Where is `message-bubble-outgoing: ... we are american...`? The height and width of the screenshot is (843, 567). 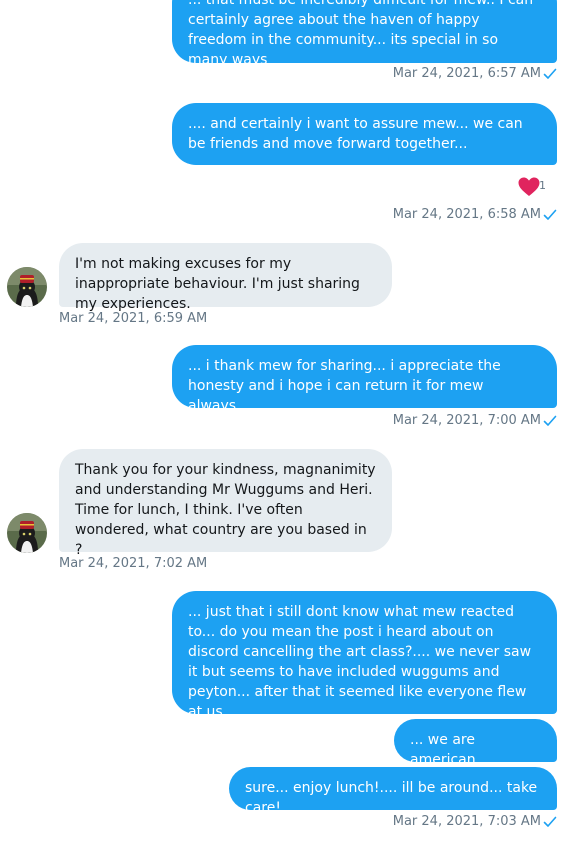
message-bubble-outgoing: ... we are american... is located at coordinates (475, 743).